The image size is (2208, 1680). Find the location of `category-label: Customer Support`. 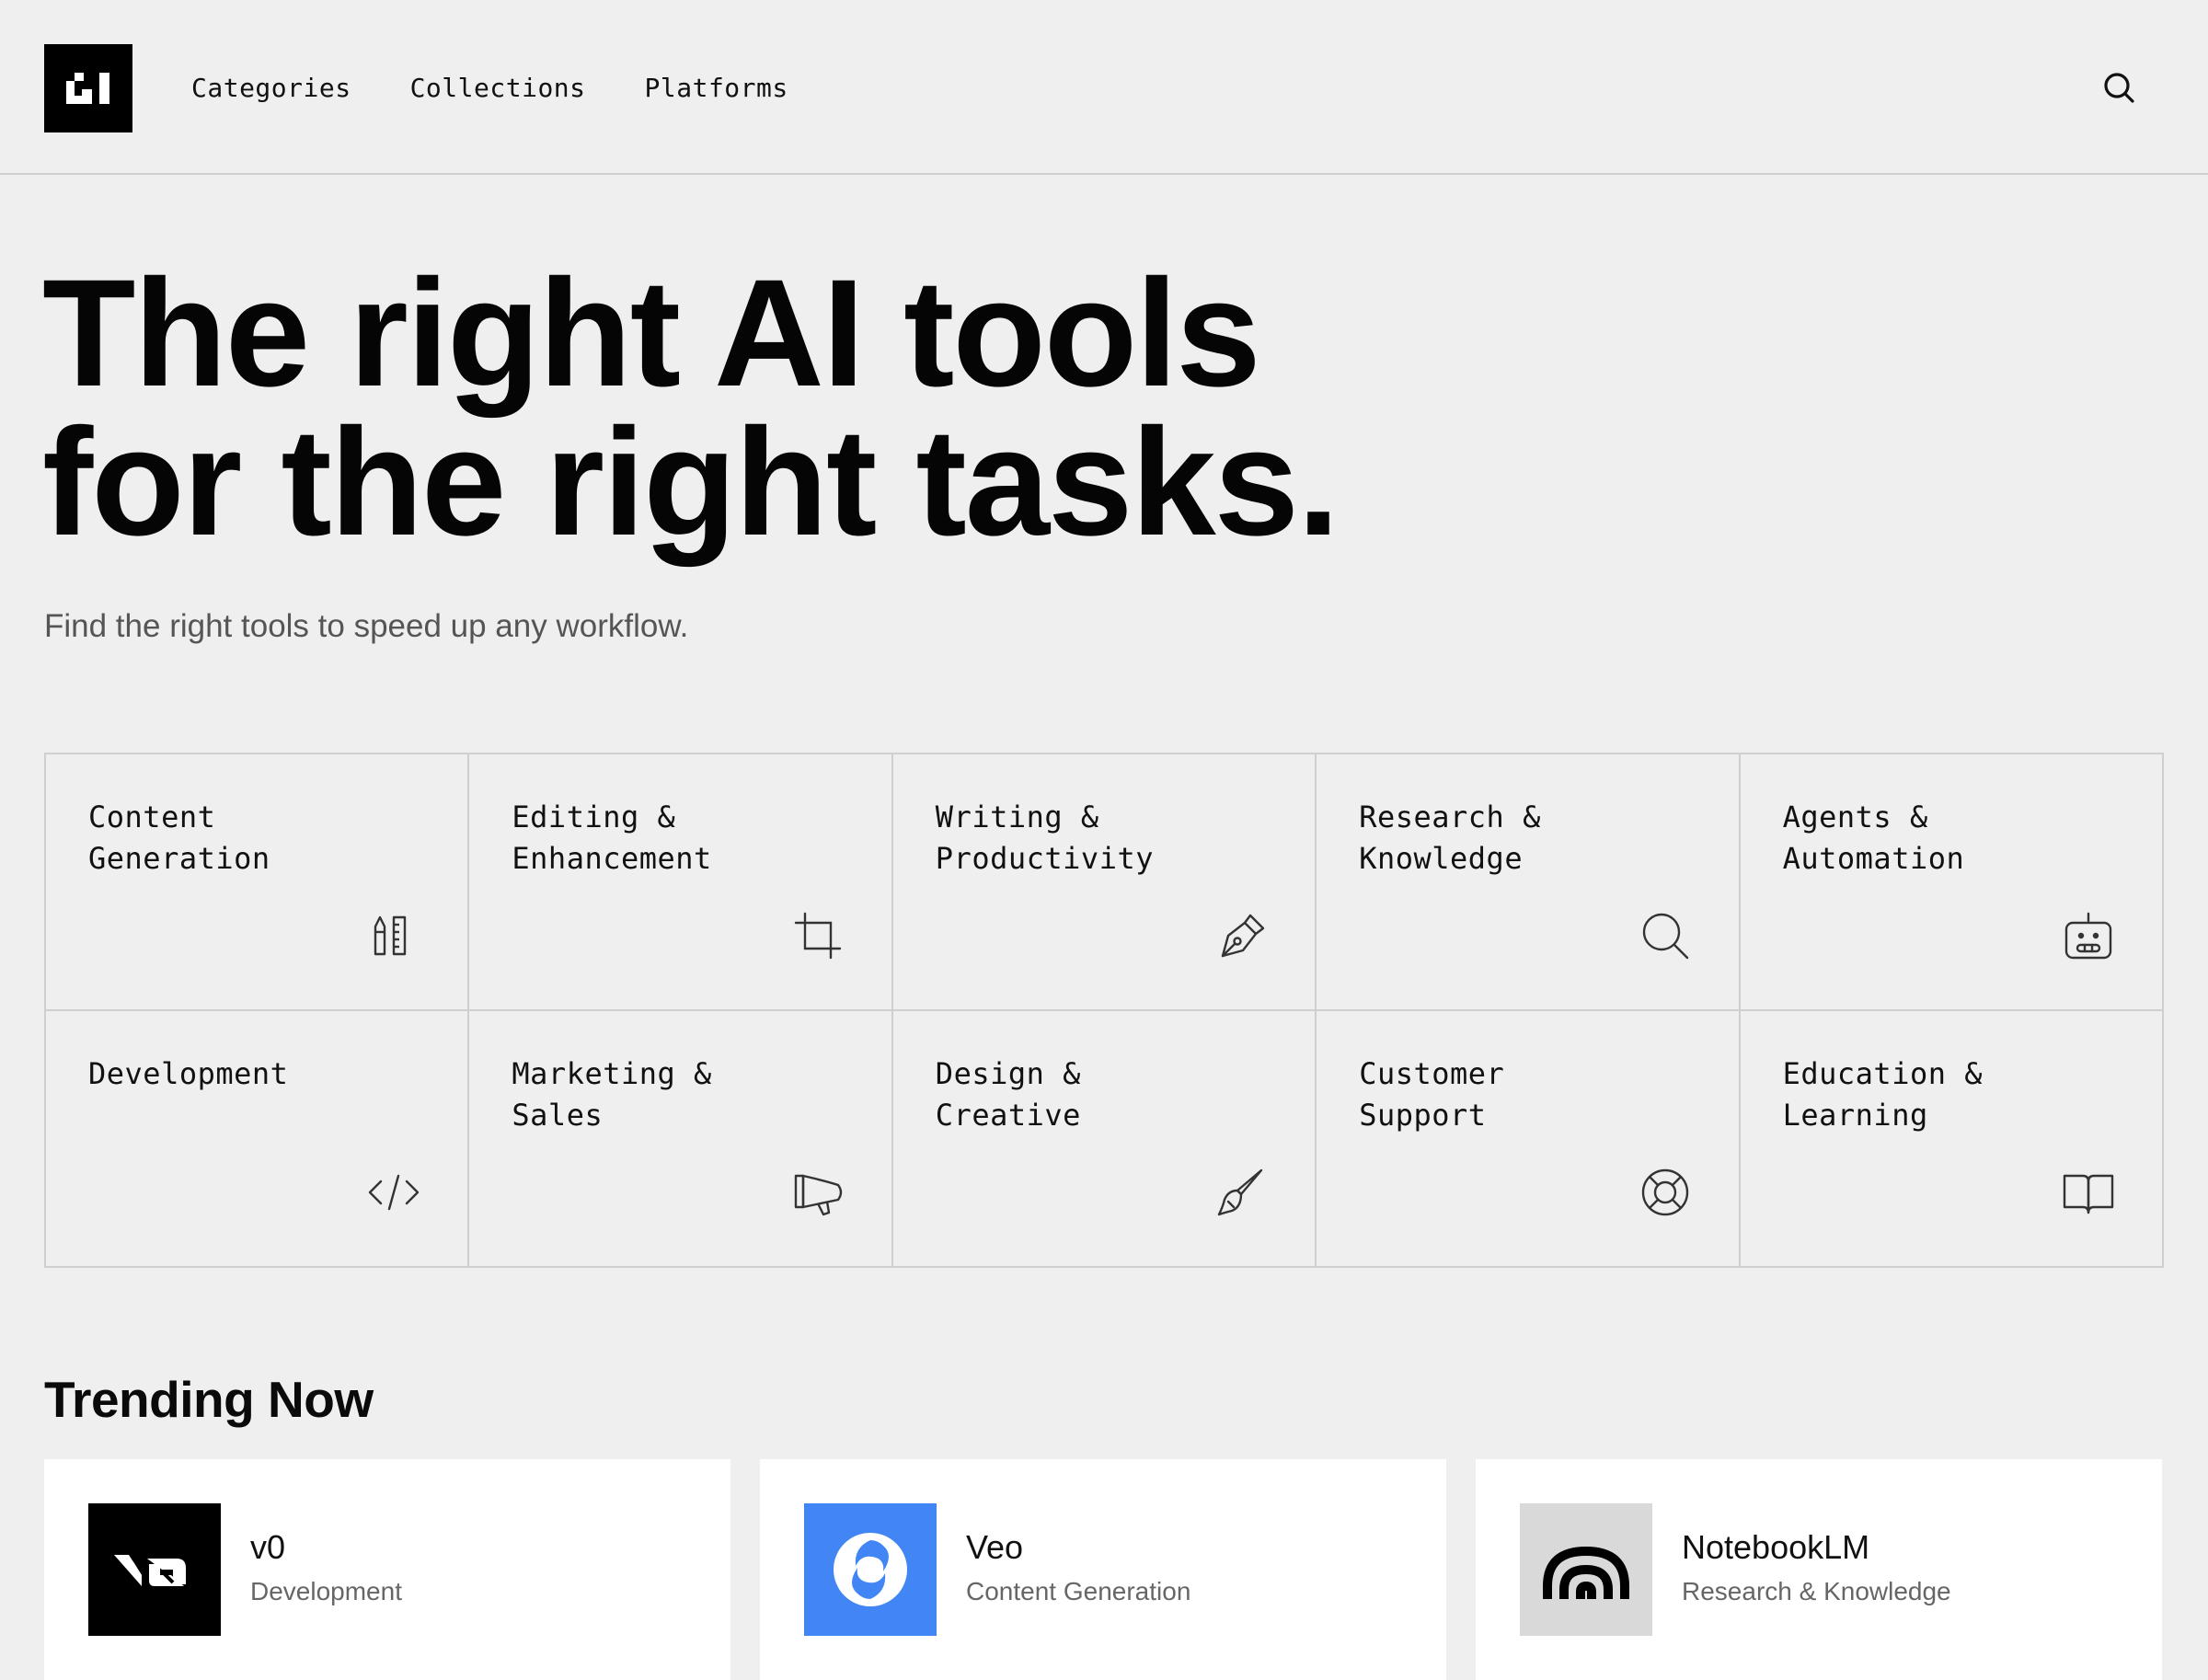

category-label: Customer Support is located at coordinates (1432, 1094).